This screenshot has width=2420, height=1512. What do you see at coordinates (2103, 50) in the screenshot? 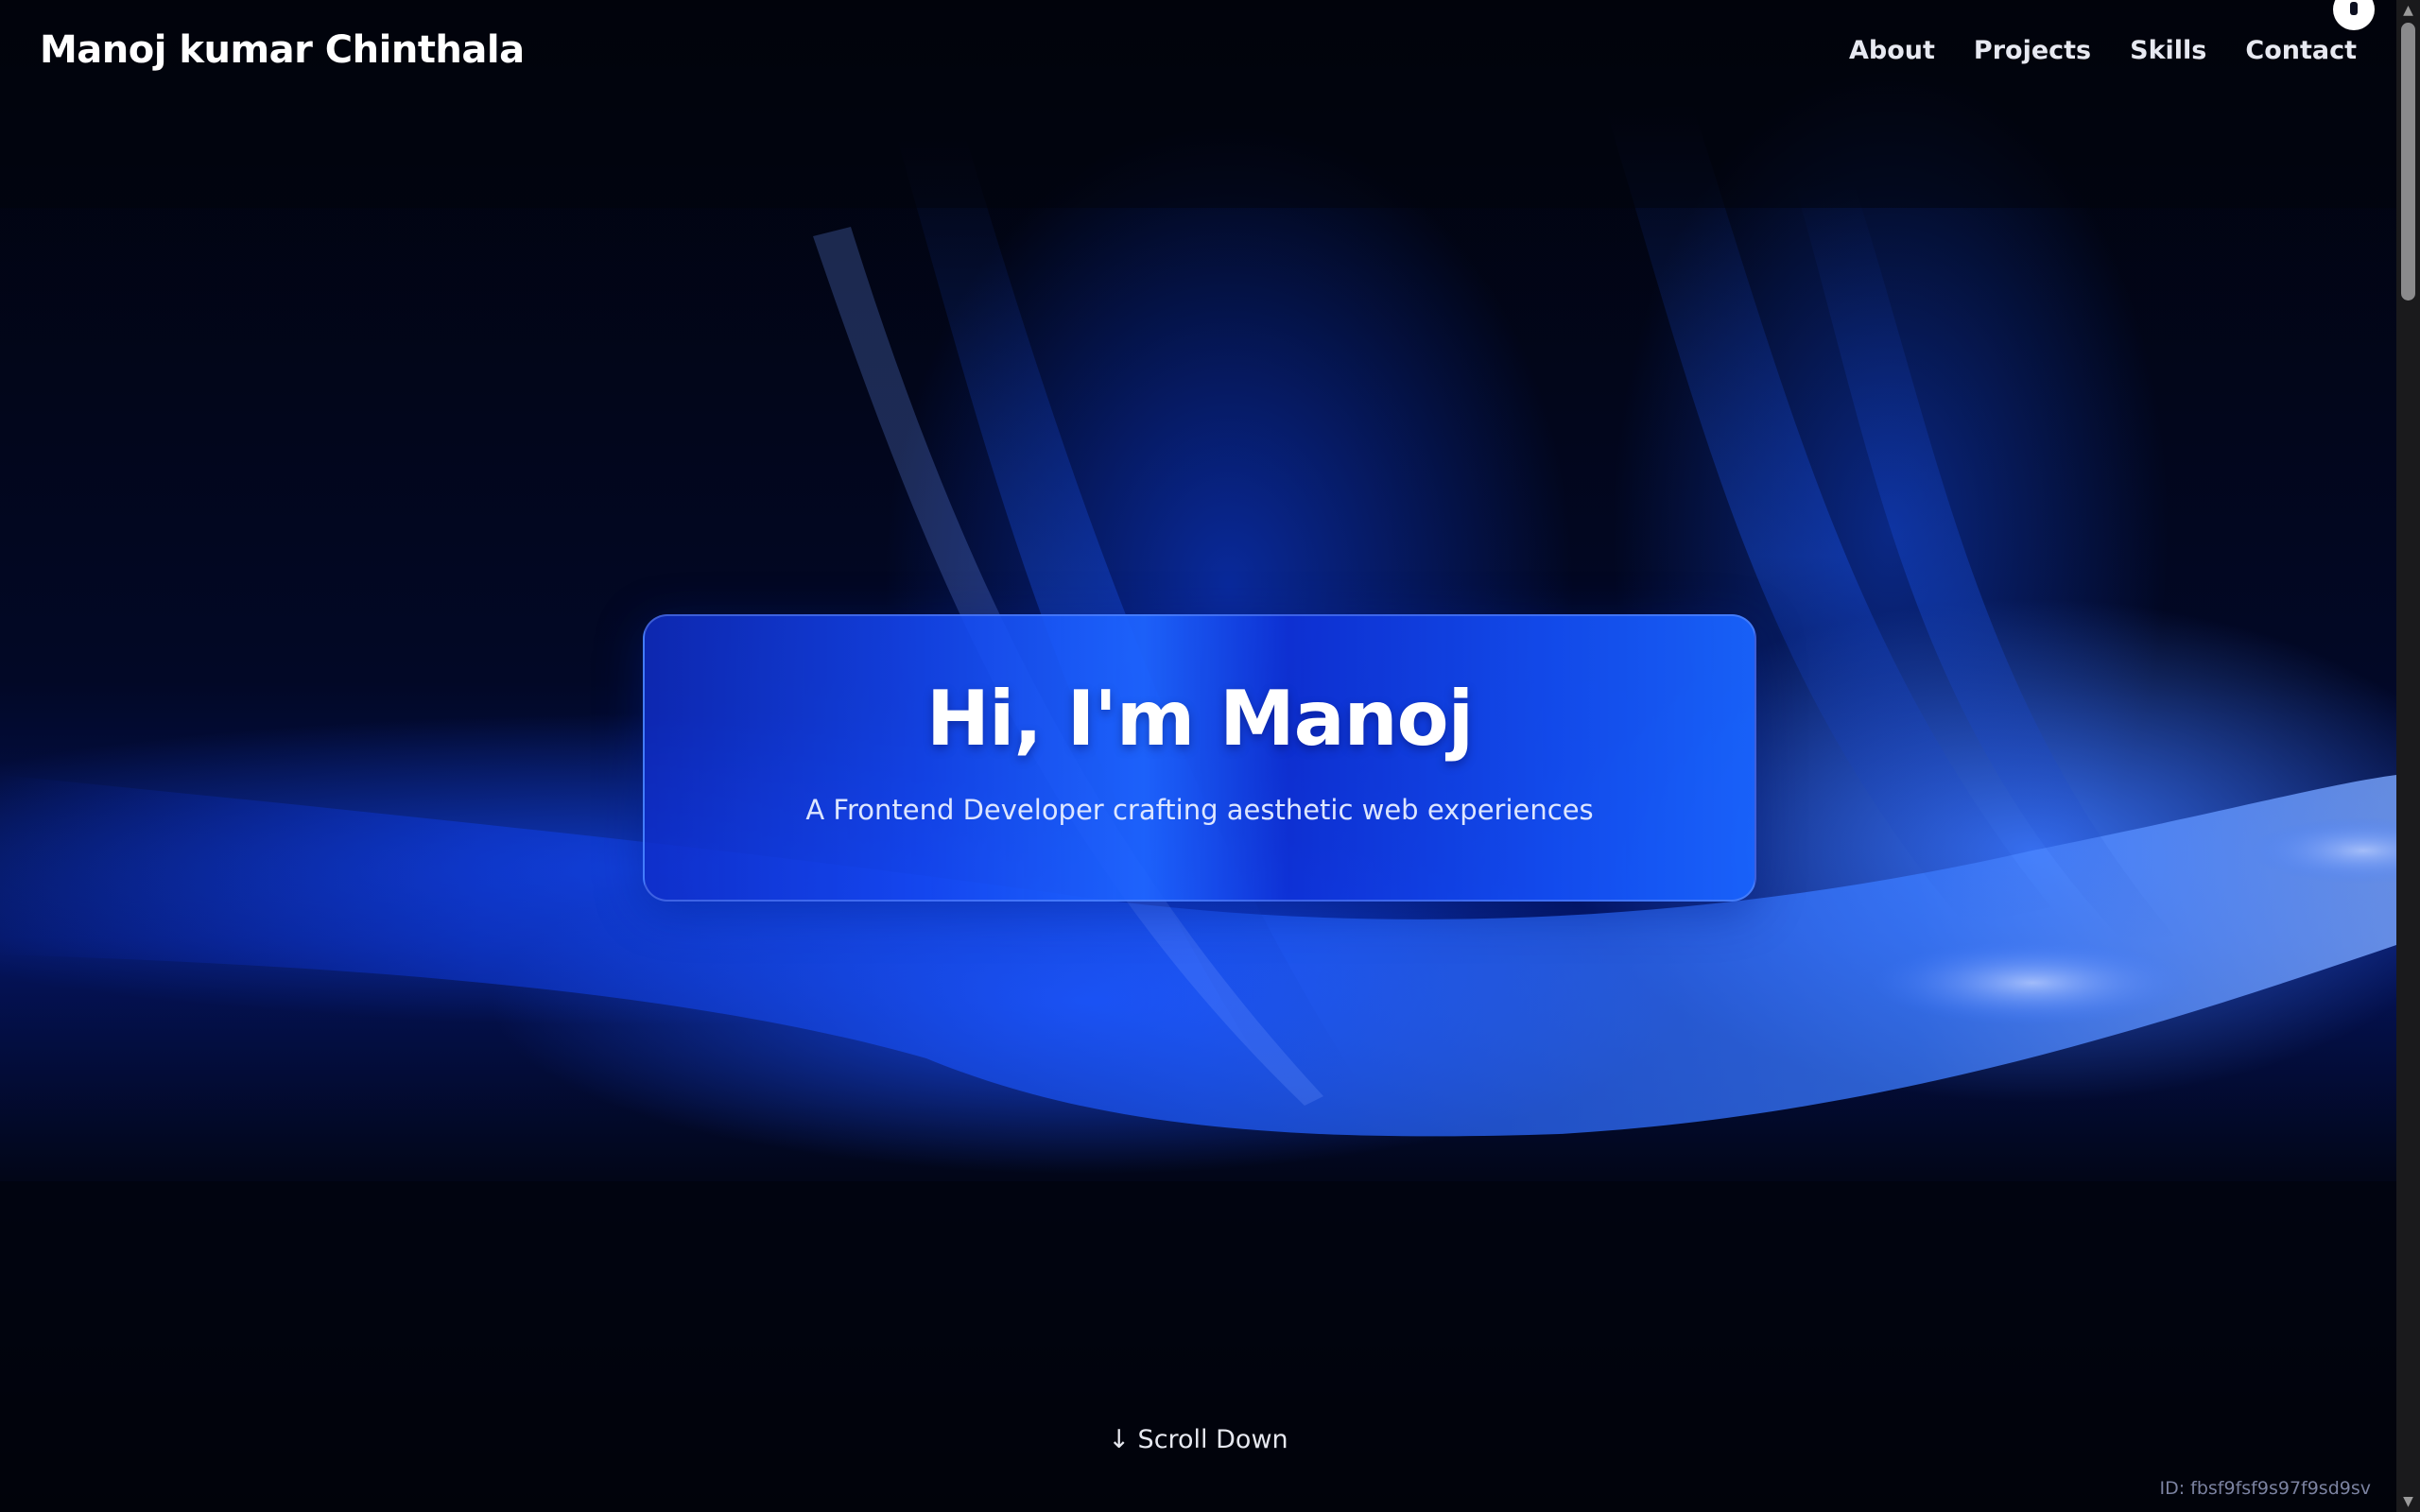
I see `main-nav: About Projects Skills Contact` at bounding box center [2103, 50].